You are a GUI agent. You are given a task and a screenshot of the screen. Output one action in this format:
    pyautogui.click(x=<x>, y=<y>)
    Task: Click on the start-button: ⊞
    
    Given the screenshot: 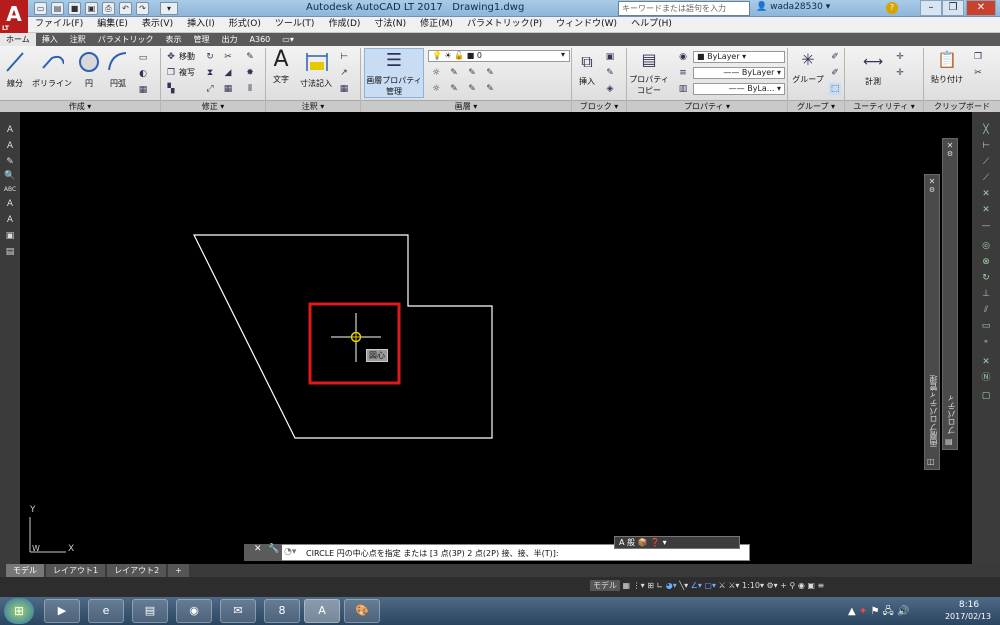 What is the action you would take?
    pyautogui.click(x=19, y=611)
    